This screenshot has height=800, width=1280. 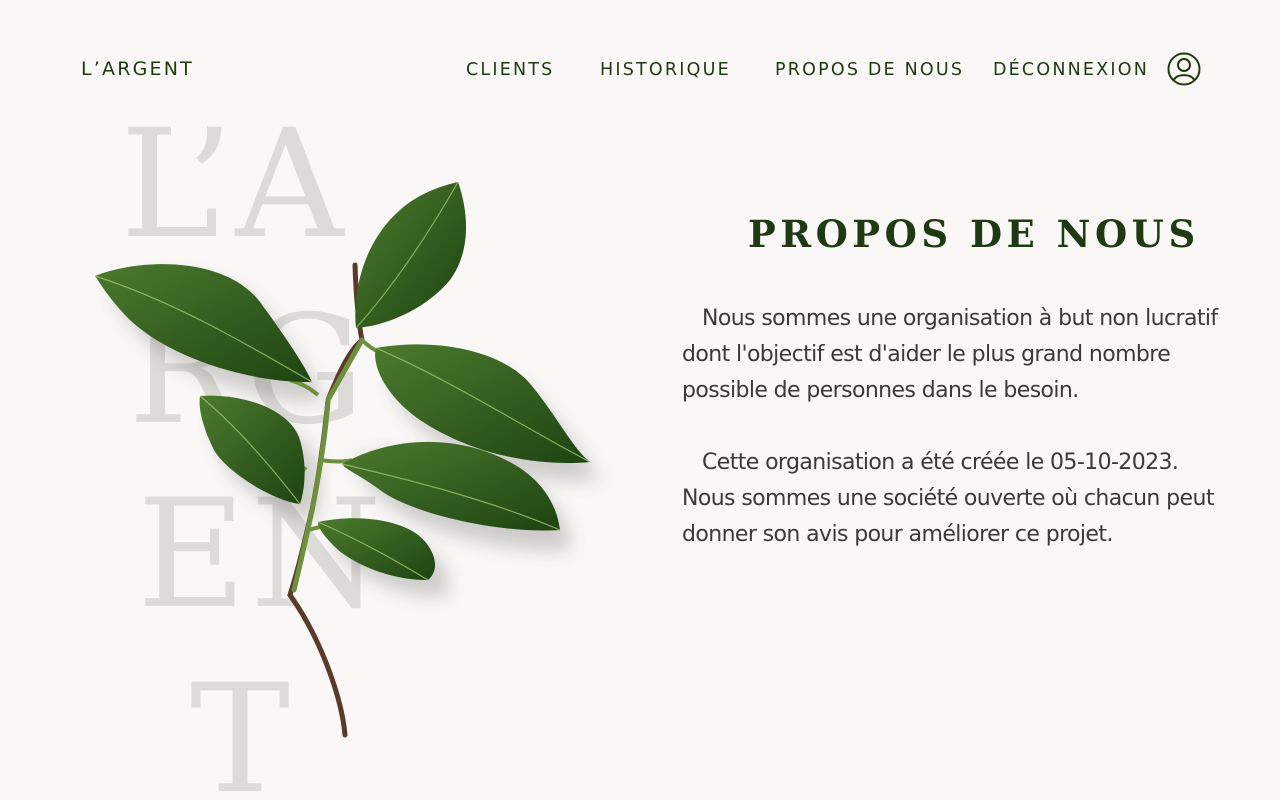 What do you see at coordinates (510, 70) in the screenshot?
I see `nav-clients: CLIENTS` at bounding box center [510, 70].